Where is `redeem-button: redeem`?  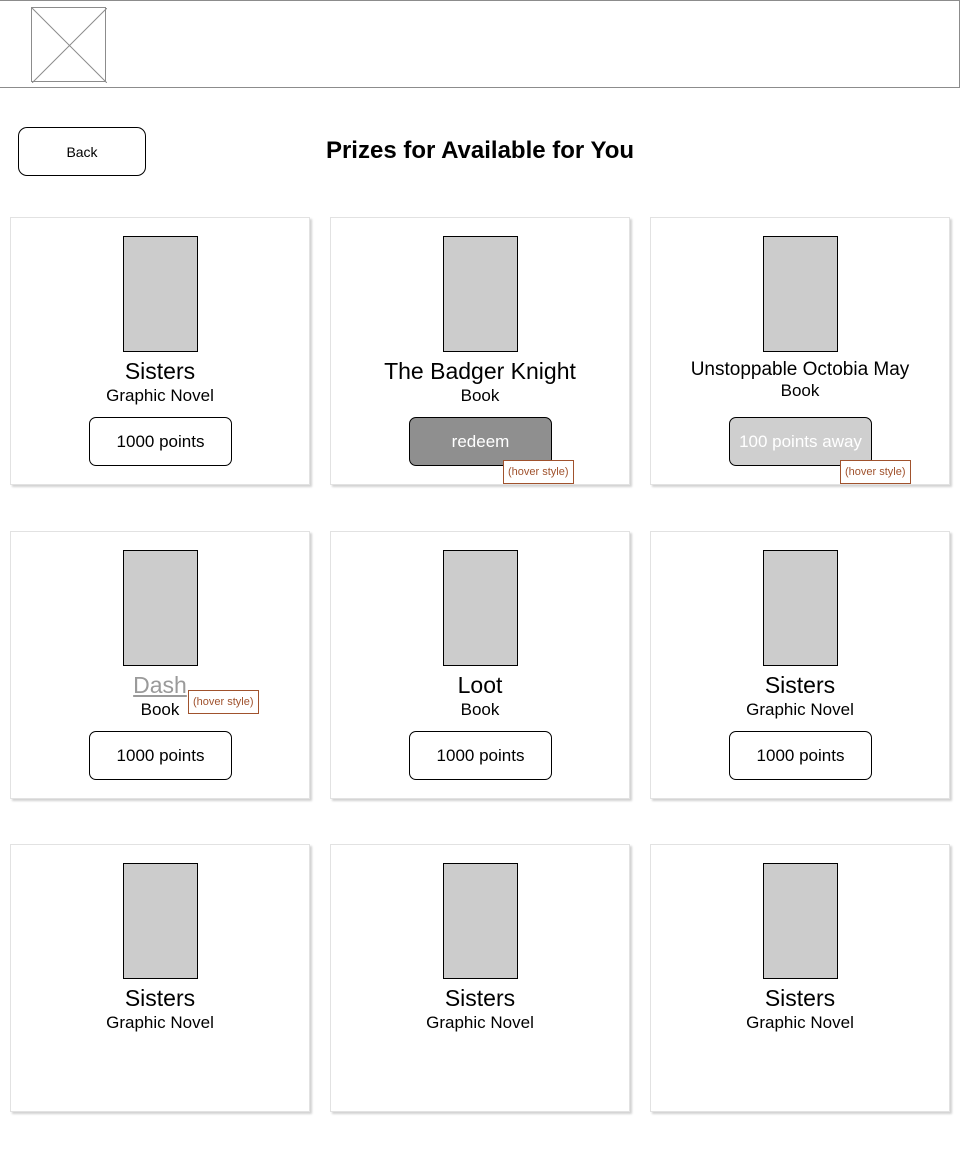
redeem-button: redeem is located at coordinates (480, 441).